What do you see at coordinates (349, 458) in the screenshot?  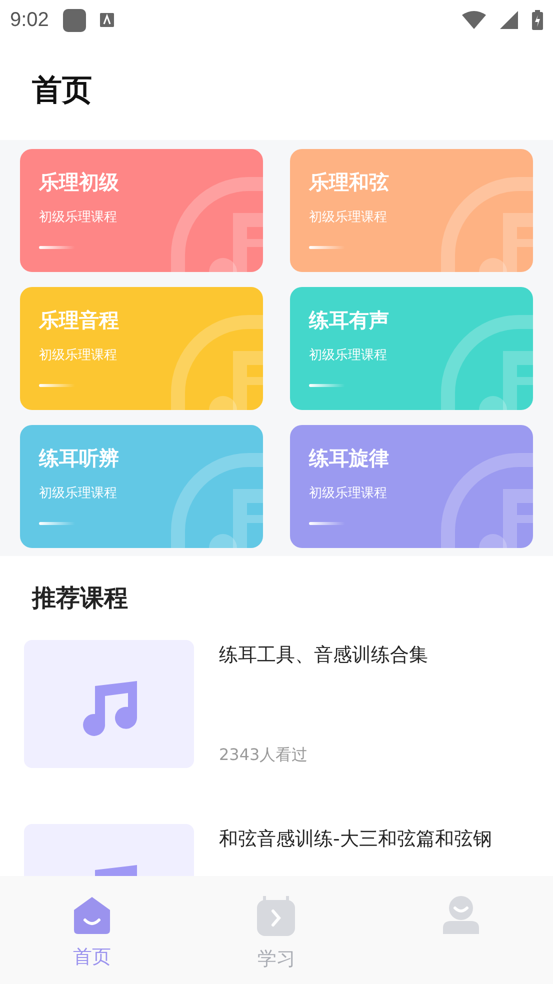 I see `category-title: 练耳旋律` at bounding box center [349, 458].